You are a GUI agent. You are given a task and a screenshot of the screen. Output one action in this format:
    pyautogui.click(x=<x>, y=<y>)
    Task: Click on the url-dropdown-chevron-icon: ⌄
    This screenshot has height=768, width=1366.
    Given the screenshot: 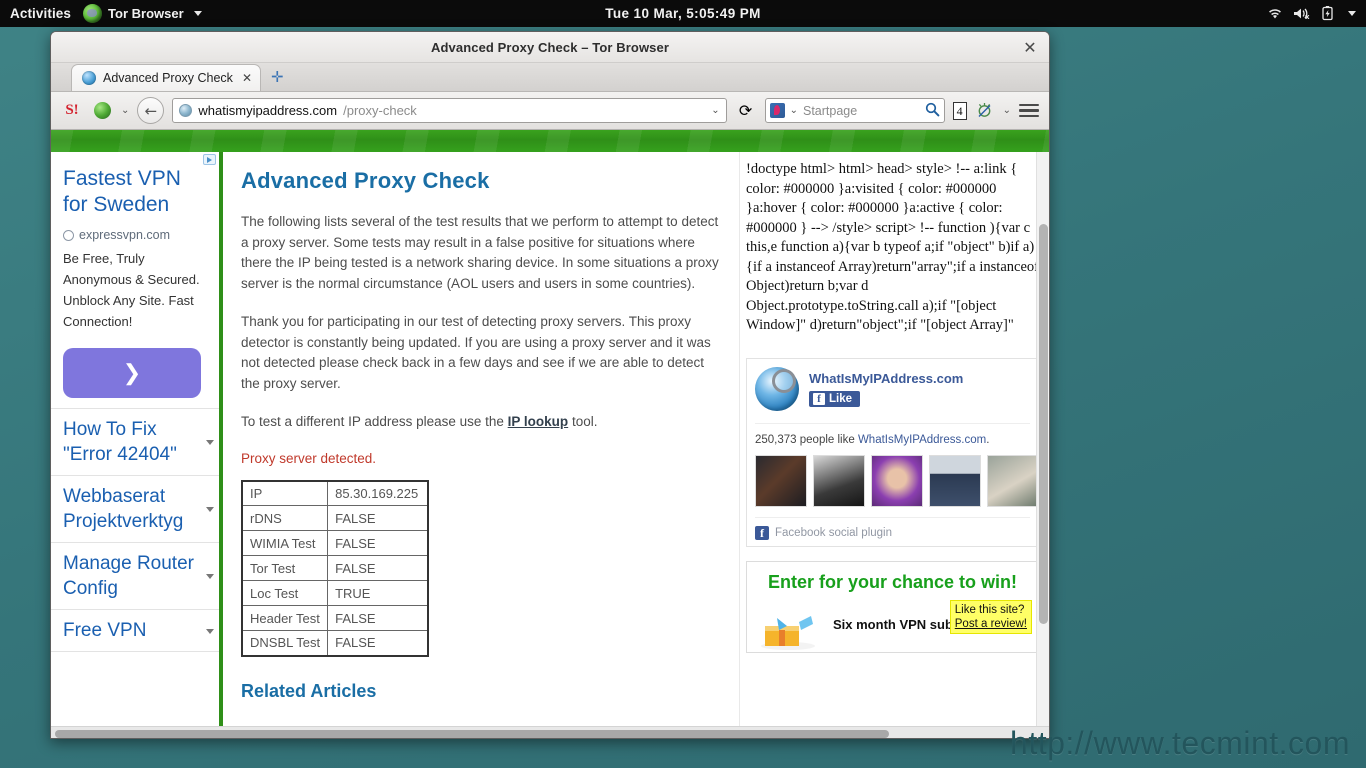 What is the action you would take?
    pyautogui.click(x=715, y=110)
    